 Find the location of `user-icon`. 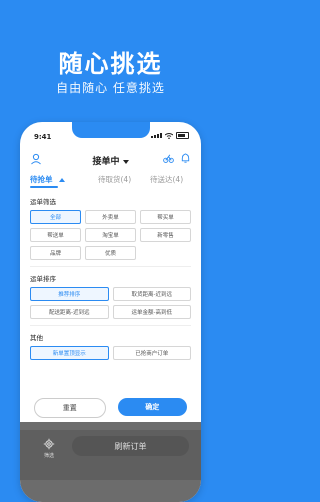

user-icon is located at coordinates (36, 159).